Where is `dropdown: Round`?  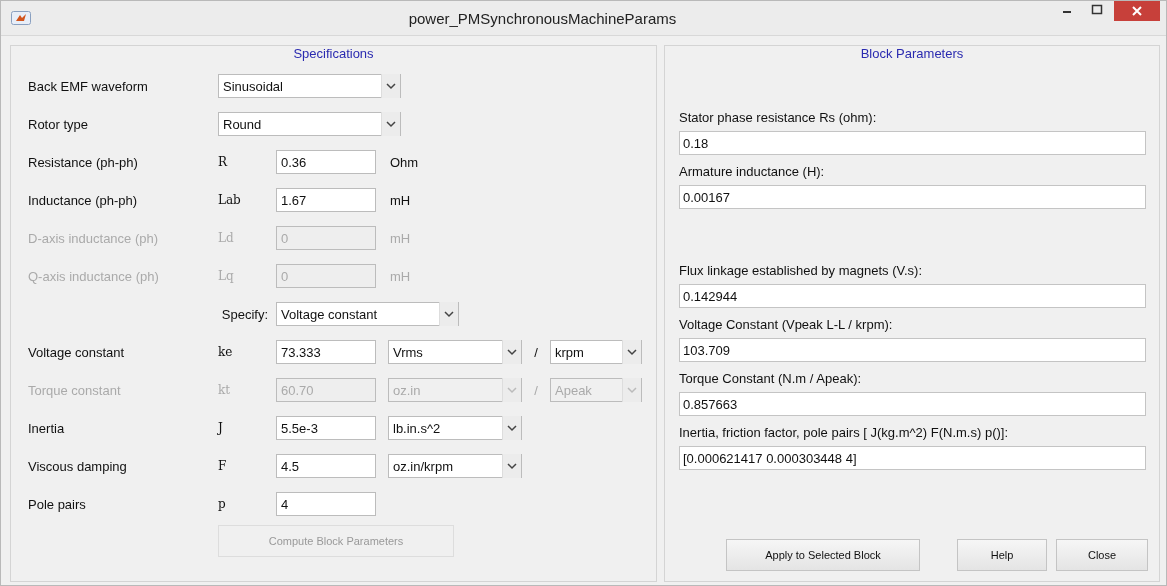
dropdown: Round is located at coordinates (309, 124).